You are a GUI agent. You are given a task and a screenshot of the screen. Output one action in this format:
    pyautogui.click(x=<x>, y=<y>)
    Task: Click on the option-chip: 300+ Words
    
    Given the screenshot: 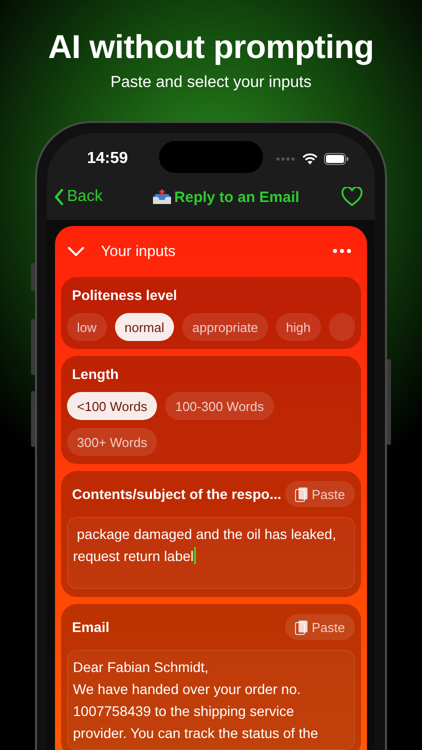 What is the action you would take?
    pyautogui.click(x=112, y=442)
    